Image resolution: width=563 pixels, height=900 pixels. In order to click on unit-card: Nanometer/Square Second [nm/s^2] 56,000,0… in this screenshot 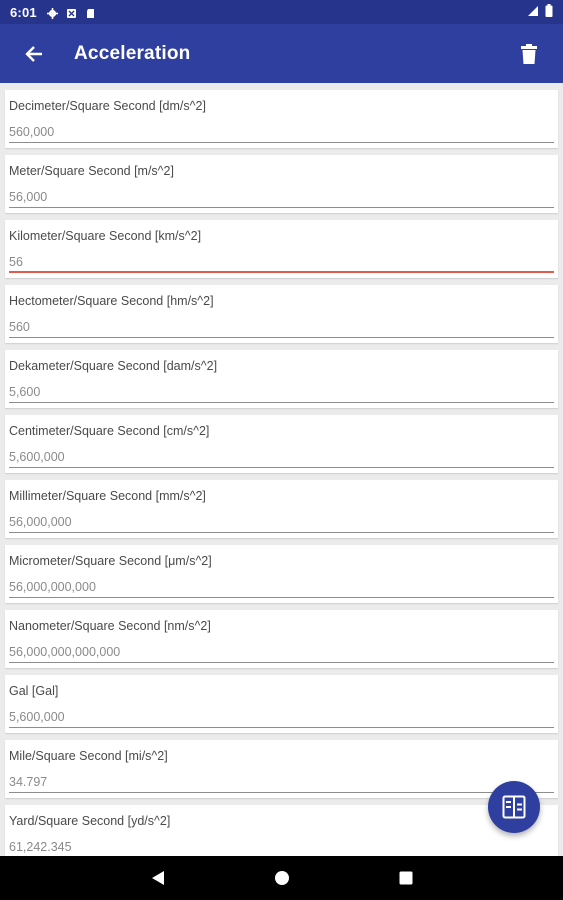, I will do `click(281, 639)`.